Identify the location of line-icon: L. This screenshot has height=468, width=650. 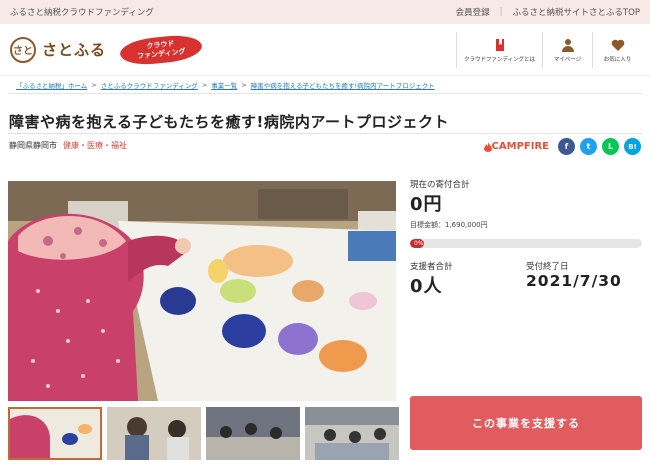
(610, 146).